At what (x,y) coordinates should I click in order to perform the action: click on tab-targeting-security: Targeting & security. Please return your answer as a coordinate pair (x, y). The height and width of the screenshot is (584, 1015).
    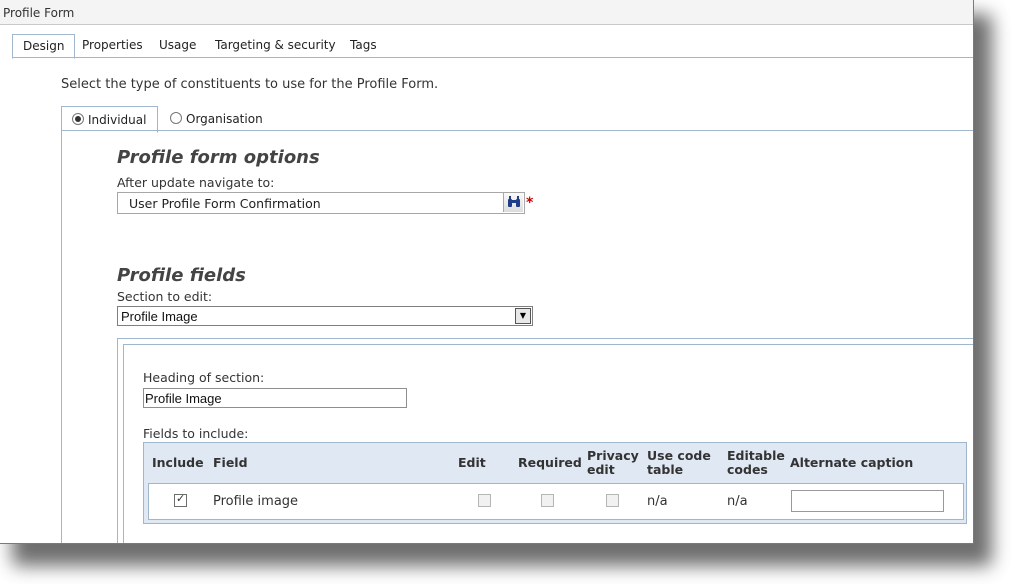
    Looking at the image, I should click on (275, 45).